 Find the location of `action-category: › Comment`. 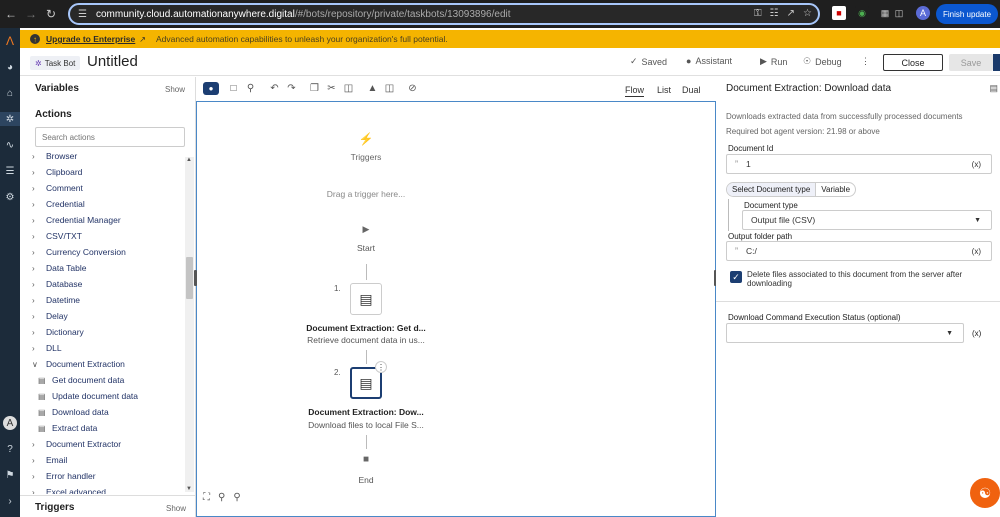

action-category: › Comment is located at coordinates (57, 188).